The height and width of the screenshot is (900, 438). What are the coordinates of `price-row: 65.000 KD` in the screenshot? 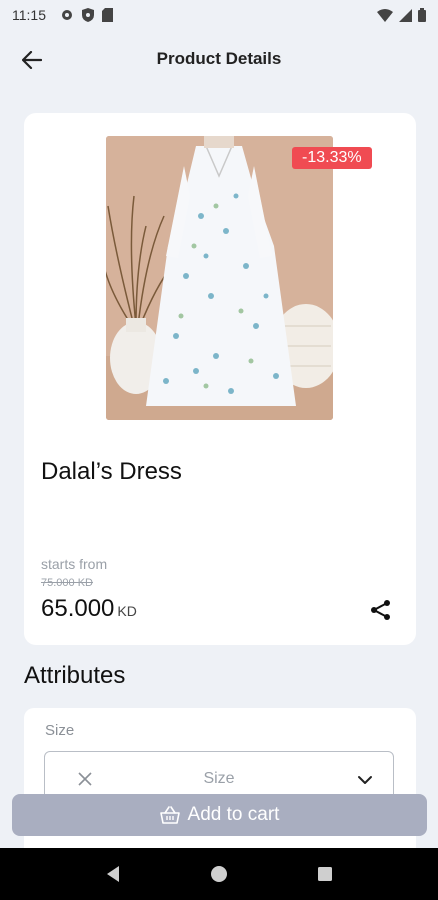 It's located at (89, 609).